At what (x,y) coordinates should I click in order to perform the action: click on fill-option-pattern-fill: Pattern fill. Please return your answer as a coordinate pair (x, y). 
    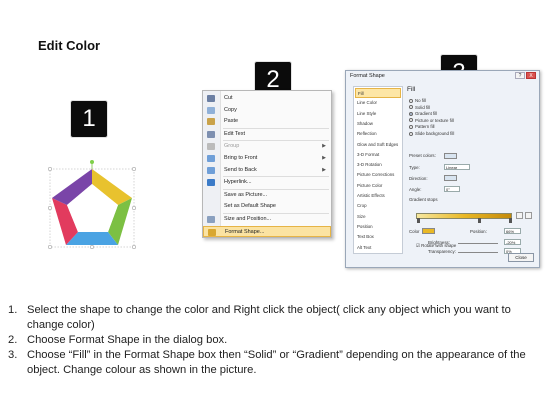
    Looking at the image, I should click on (422, 127).